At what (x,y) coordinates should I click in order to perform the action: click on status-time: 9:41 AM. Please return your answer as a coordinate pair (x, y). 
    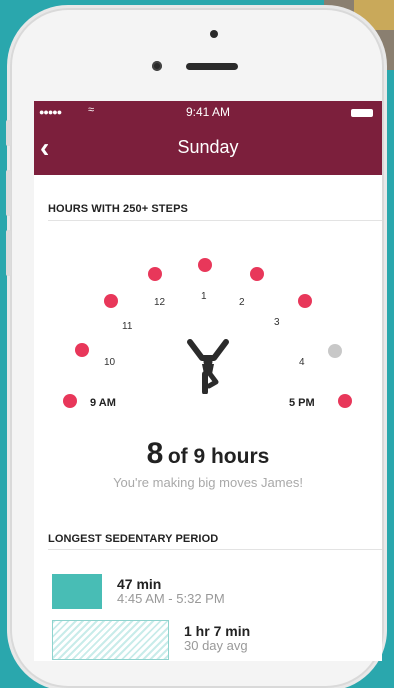
    Looking at the image, I should click on (208, 112).